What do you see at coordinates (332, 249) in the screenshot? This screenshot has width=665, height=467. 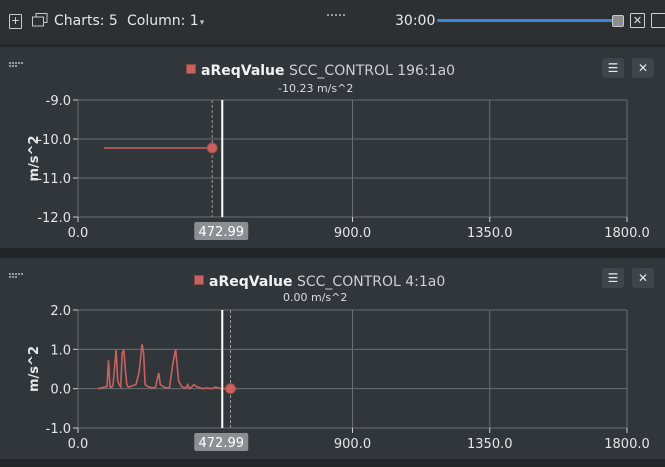 I see `panel-divider` at bounding box center [332, 249].